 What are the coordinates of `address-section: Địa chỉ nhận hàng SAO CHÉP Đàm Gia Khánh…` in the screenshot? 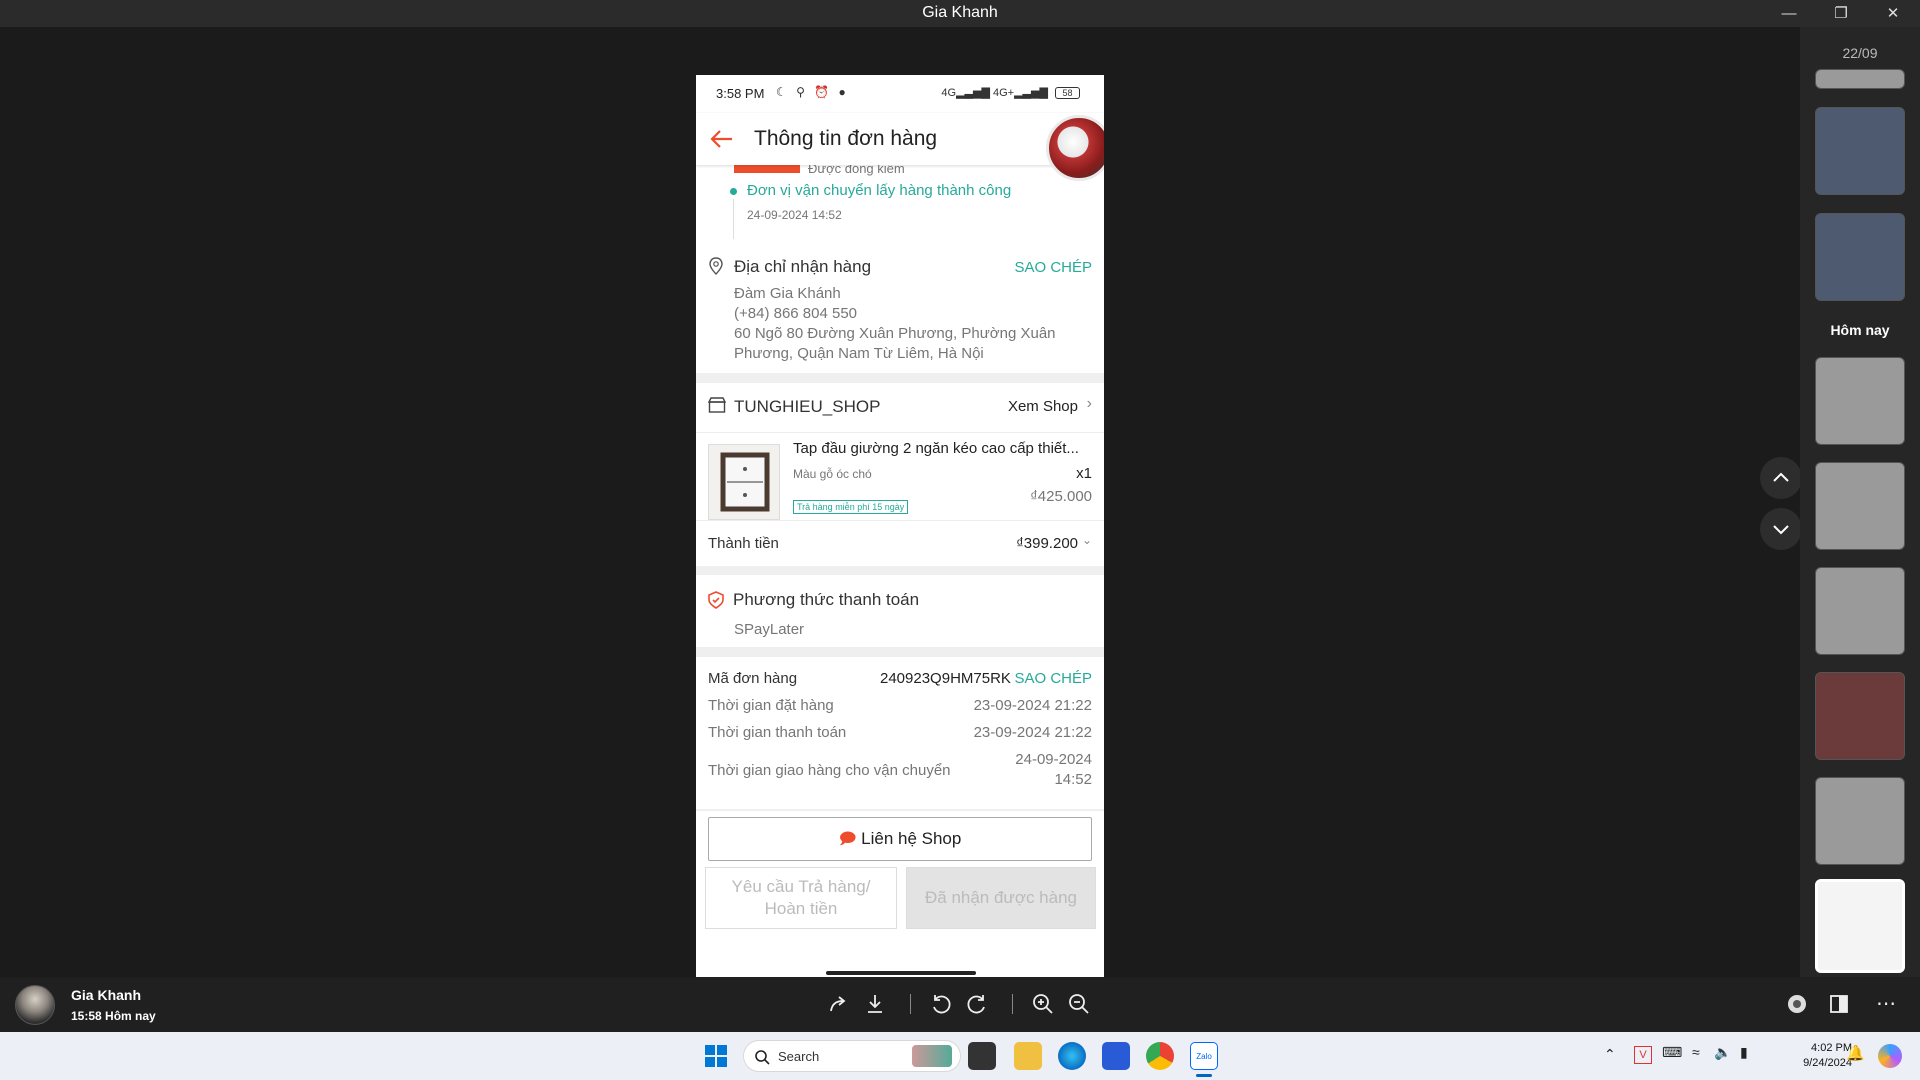 It's located at (900, 308).